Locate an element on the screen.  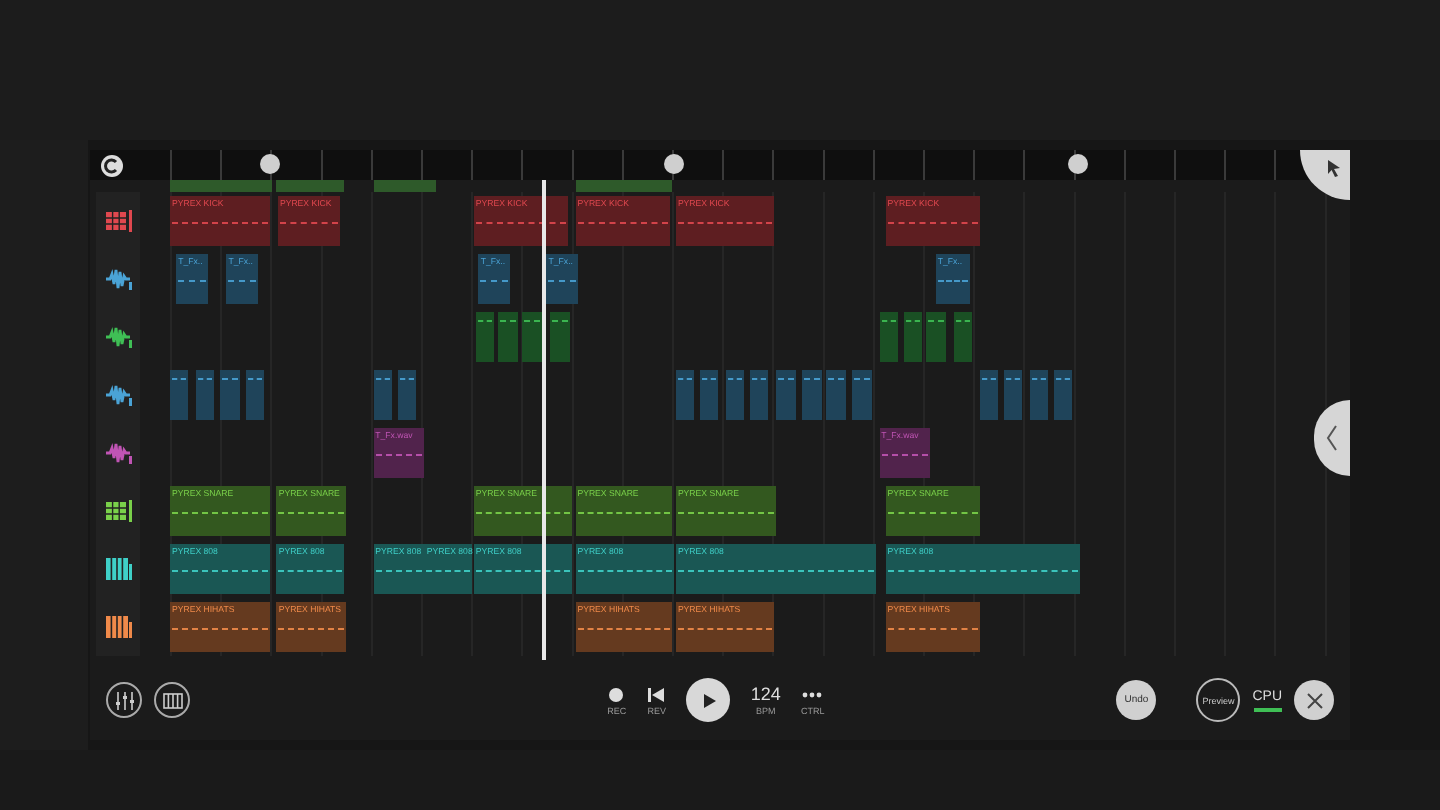
corner-tool-button is located at coordinates (1325, 175).